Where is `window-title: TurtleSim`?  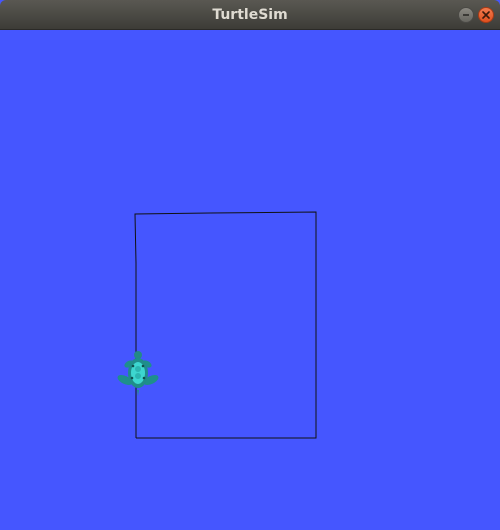
window-title: TurtleSim is located at coordinates (250, 15).